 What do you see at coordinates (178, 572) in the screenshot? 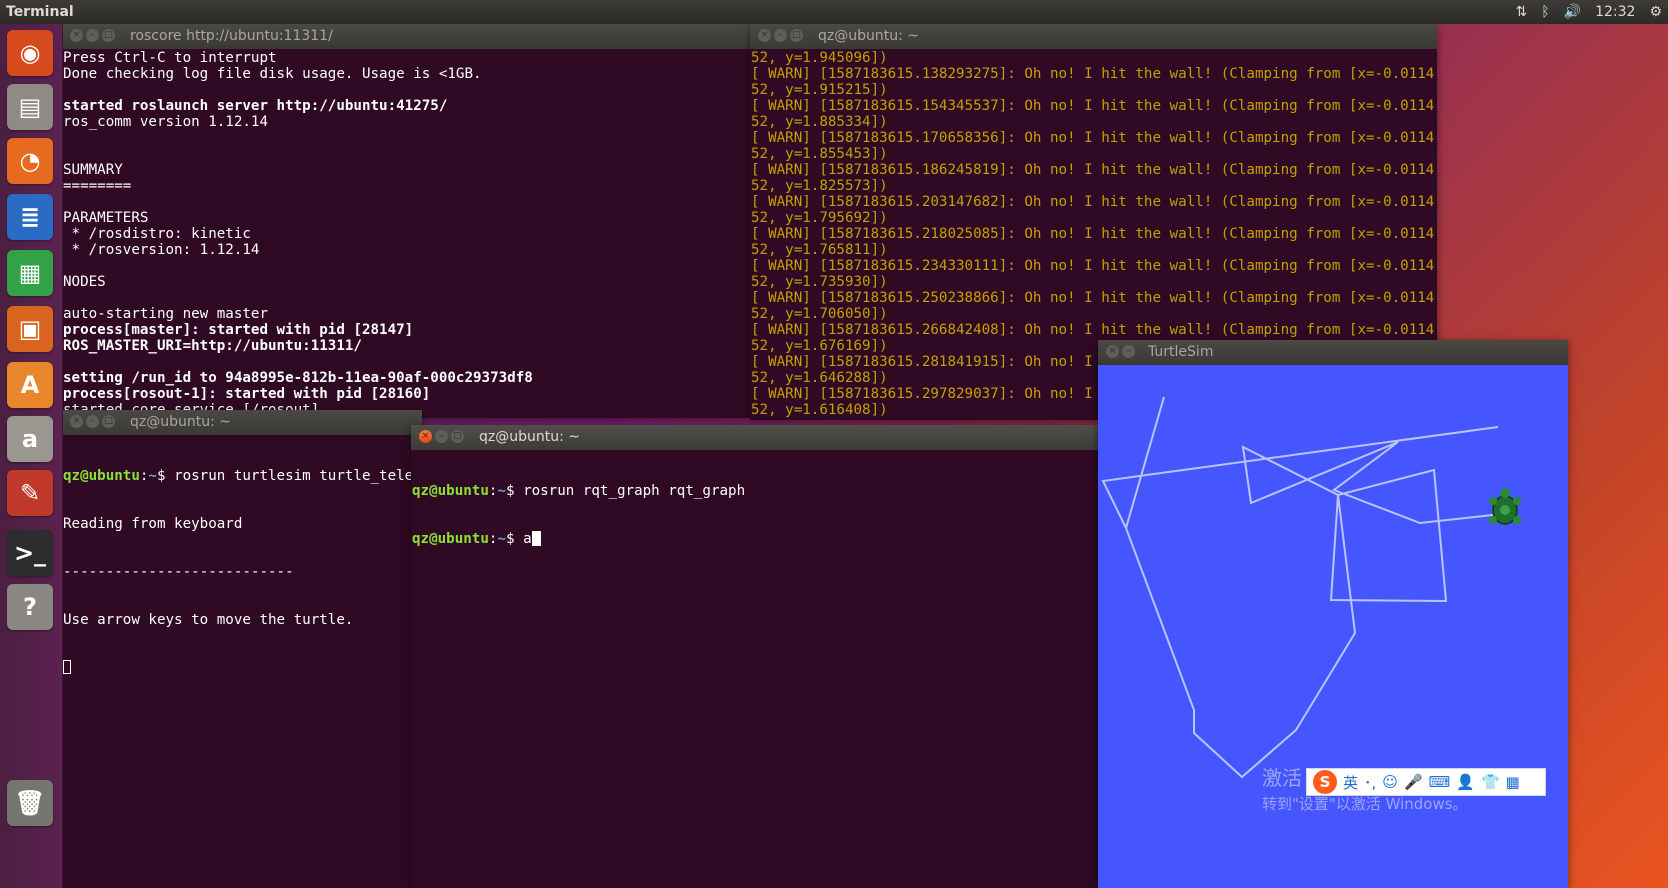
I see `output-line: ---------------------------` at bounding box center [178, 572].